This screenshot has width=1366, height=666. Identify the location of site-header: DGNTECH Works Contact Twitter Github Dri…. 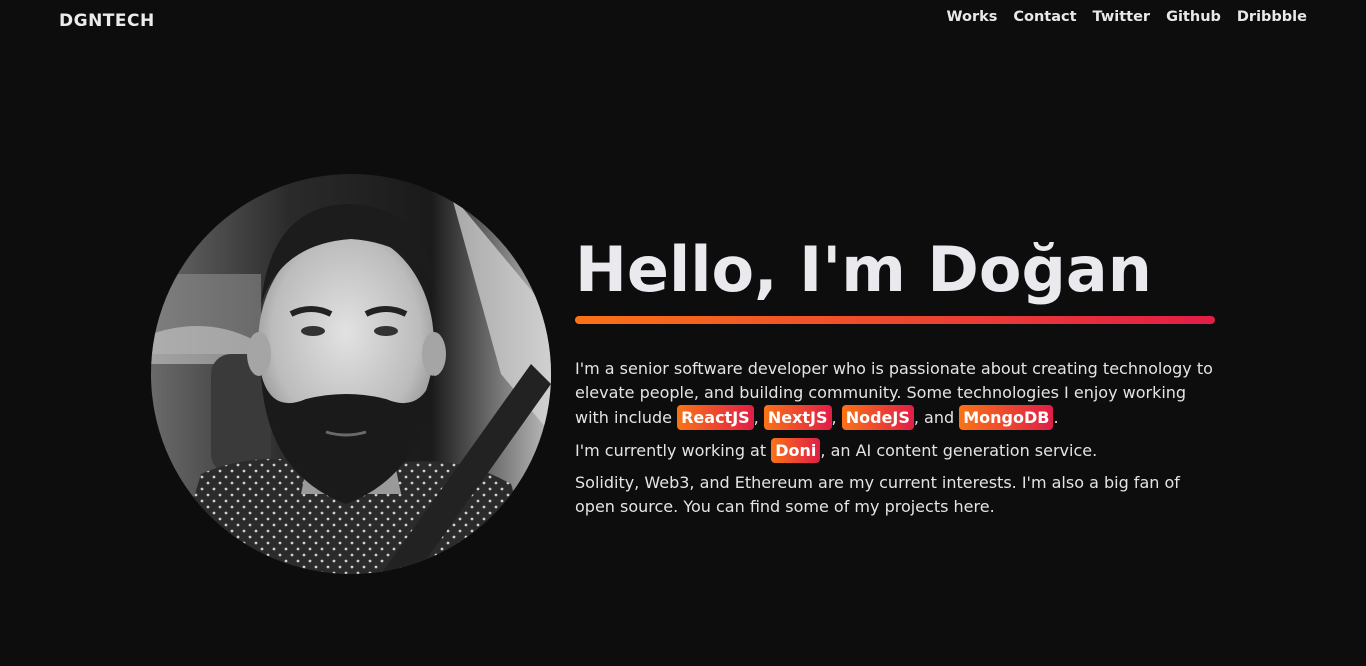
(683, 22).